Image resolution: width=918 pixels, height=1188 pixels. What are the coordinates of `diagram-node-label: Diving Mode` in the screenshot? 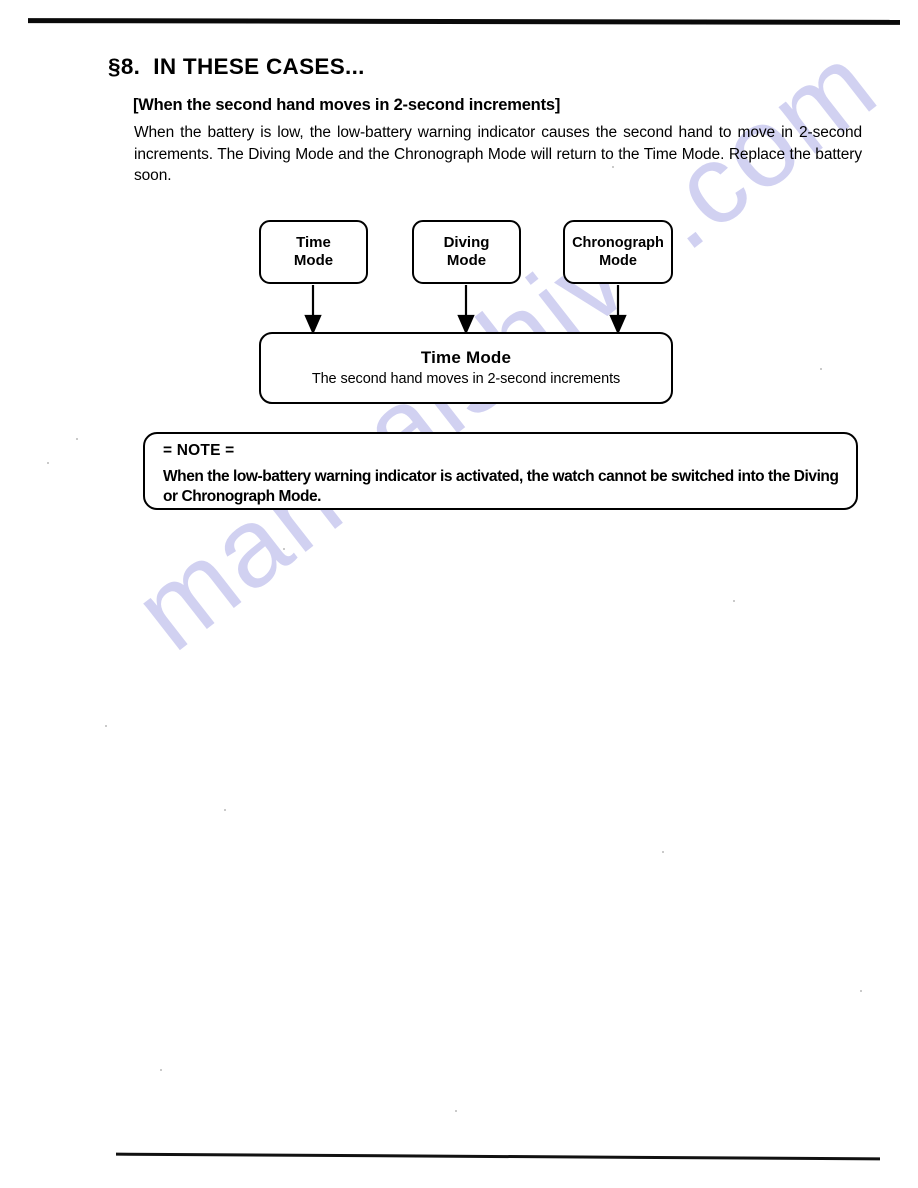 It's located at (466, 251).